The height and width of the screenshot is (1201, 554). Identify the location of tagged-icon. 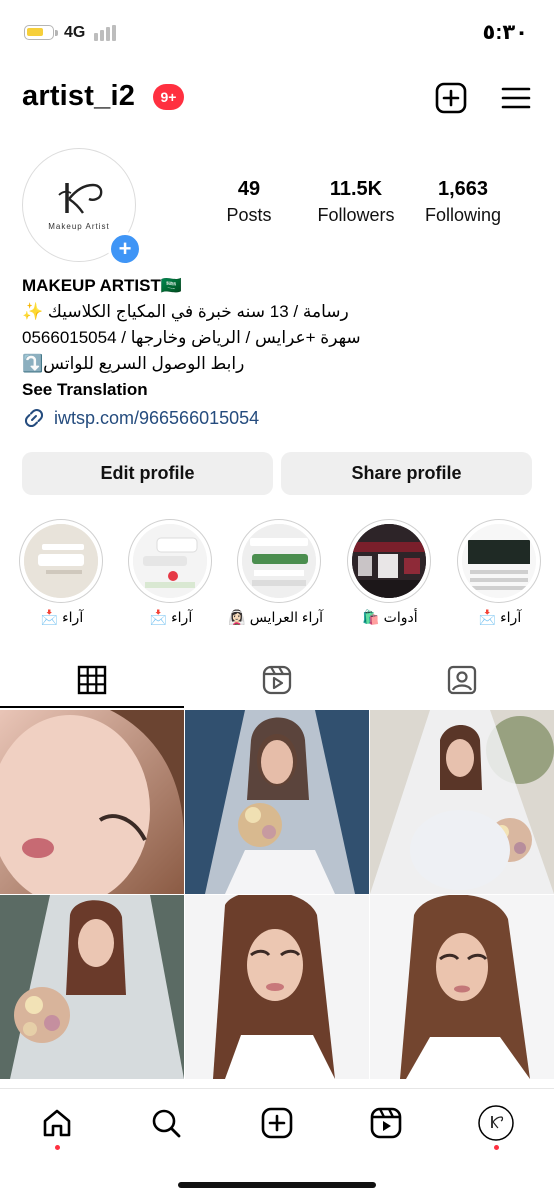
(462, 680).